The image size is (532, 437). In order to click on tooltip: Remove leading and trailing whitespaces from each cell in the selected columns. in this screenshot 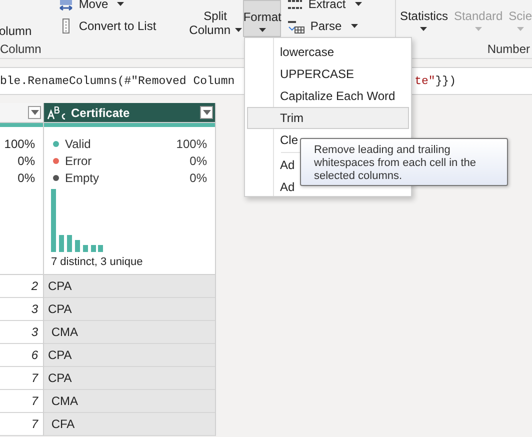, I will do `click(404, 162)`.